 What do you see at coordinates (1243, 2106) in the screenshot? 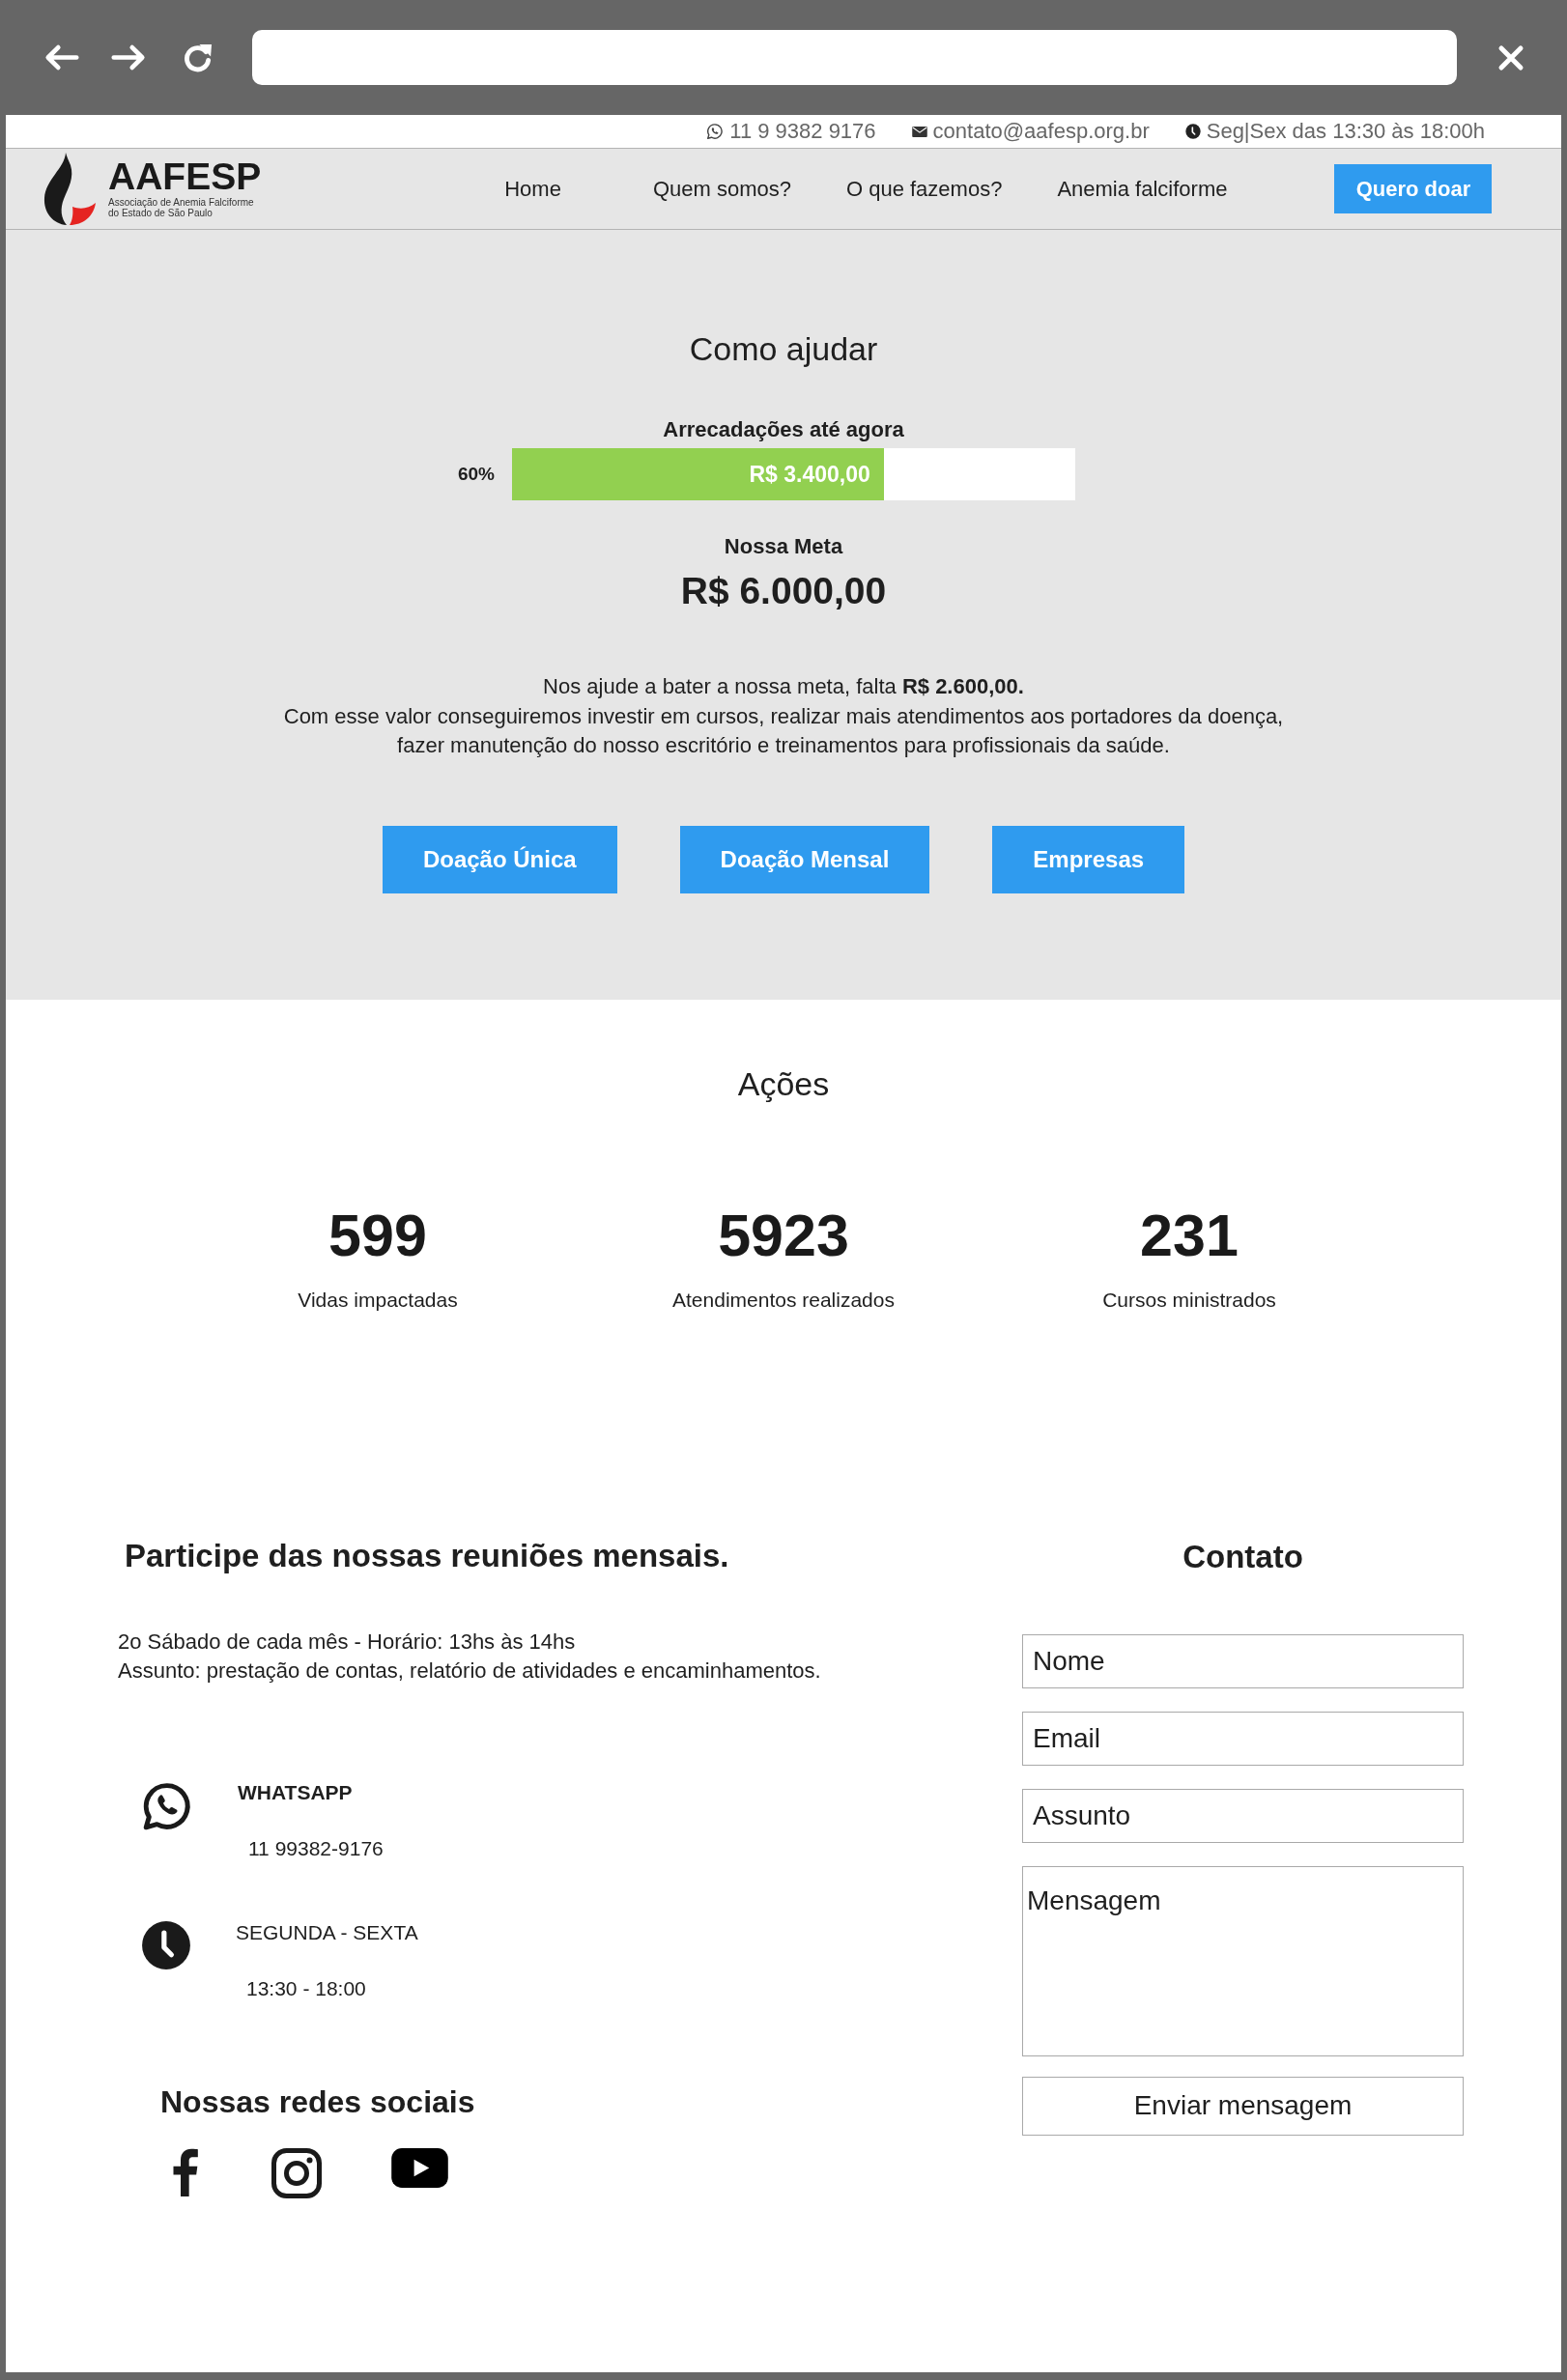
I see `send-message-button: Enviar mensagem` at bounding box center [1243, 2106].